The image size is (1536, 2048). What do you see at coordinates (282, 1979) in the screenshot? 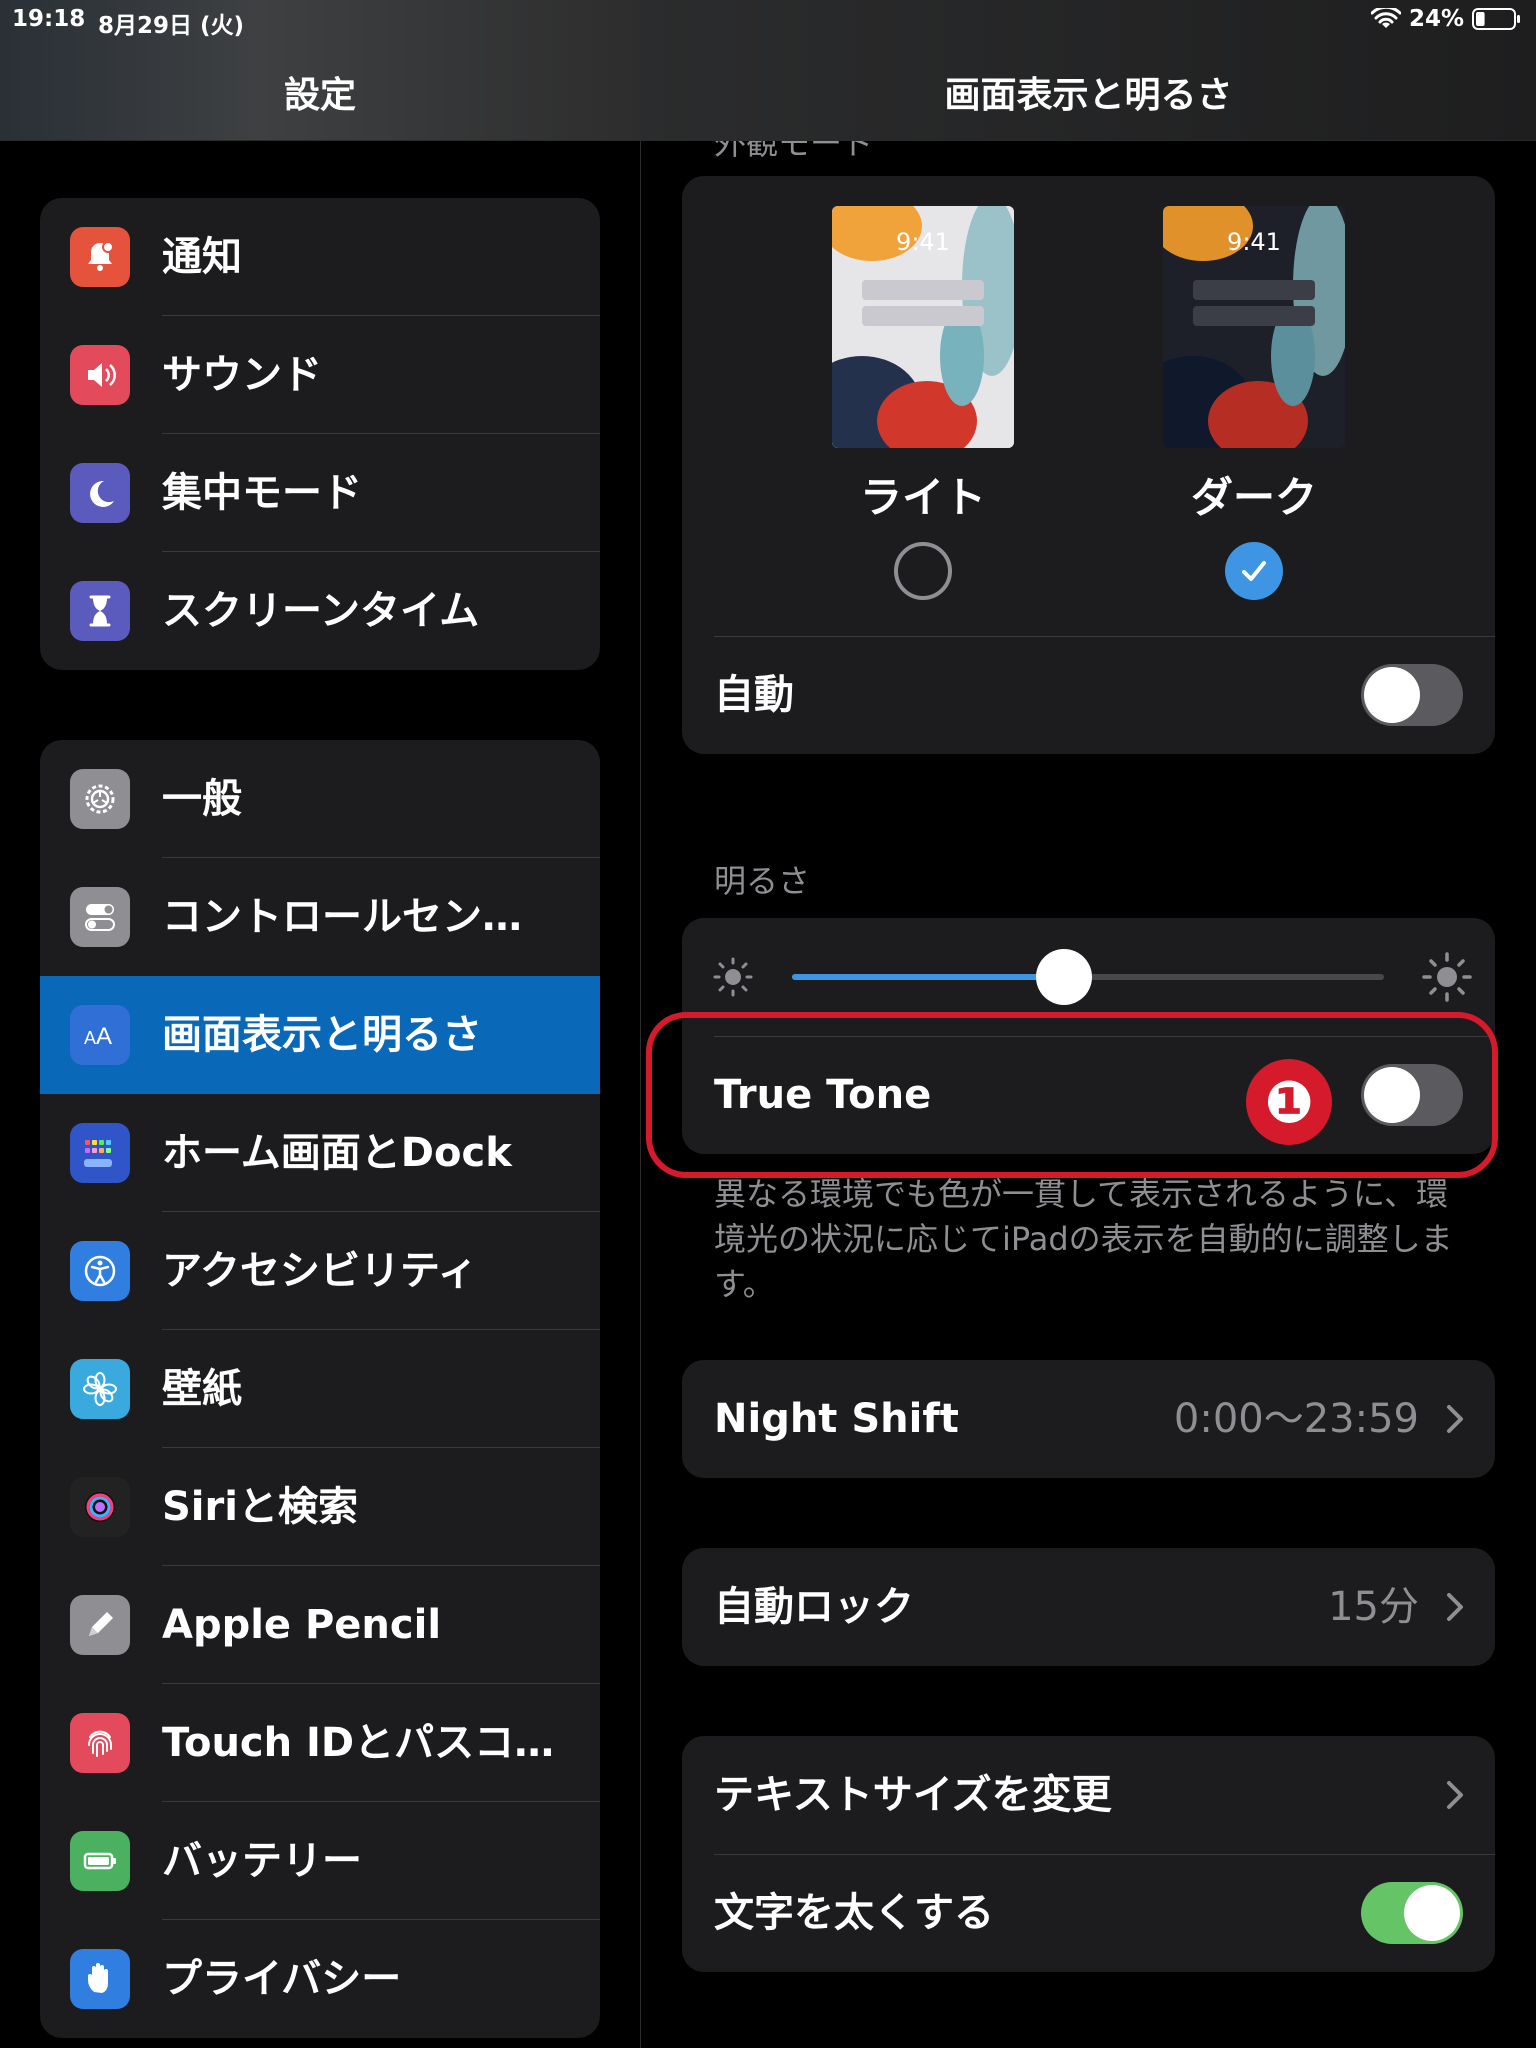
I see `sidebar-item-label: プライバシー` at bounding box center [282, 1979].